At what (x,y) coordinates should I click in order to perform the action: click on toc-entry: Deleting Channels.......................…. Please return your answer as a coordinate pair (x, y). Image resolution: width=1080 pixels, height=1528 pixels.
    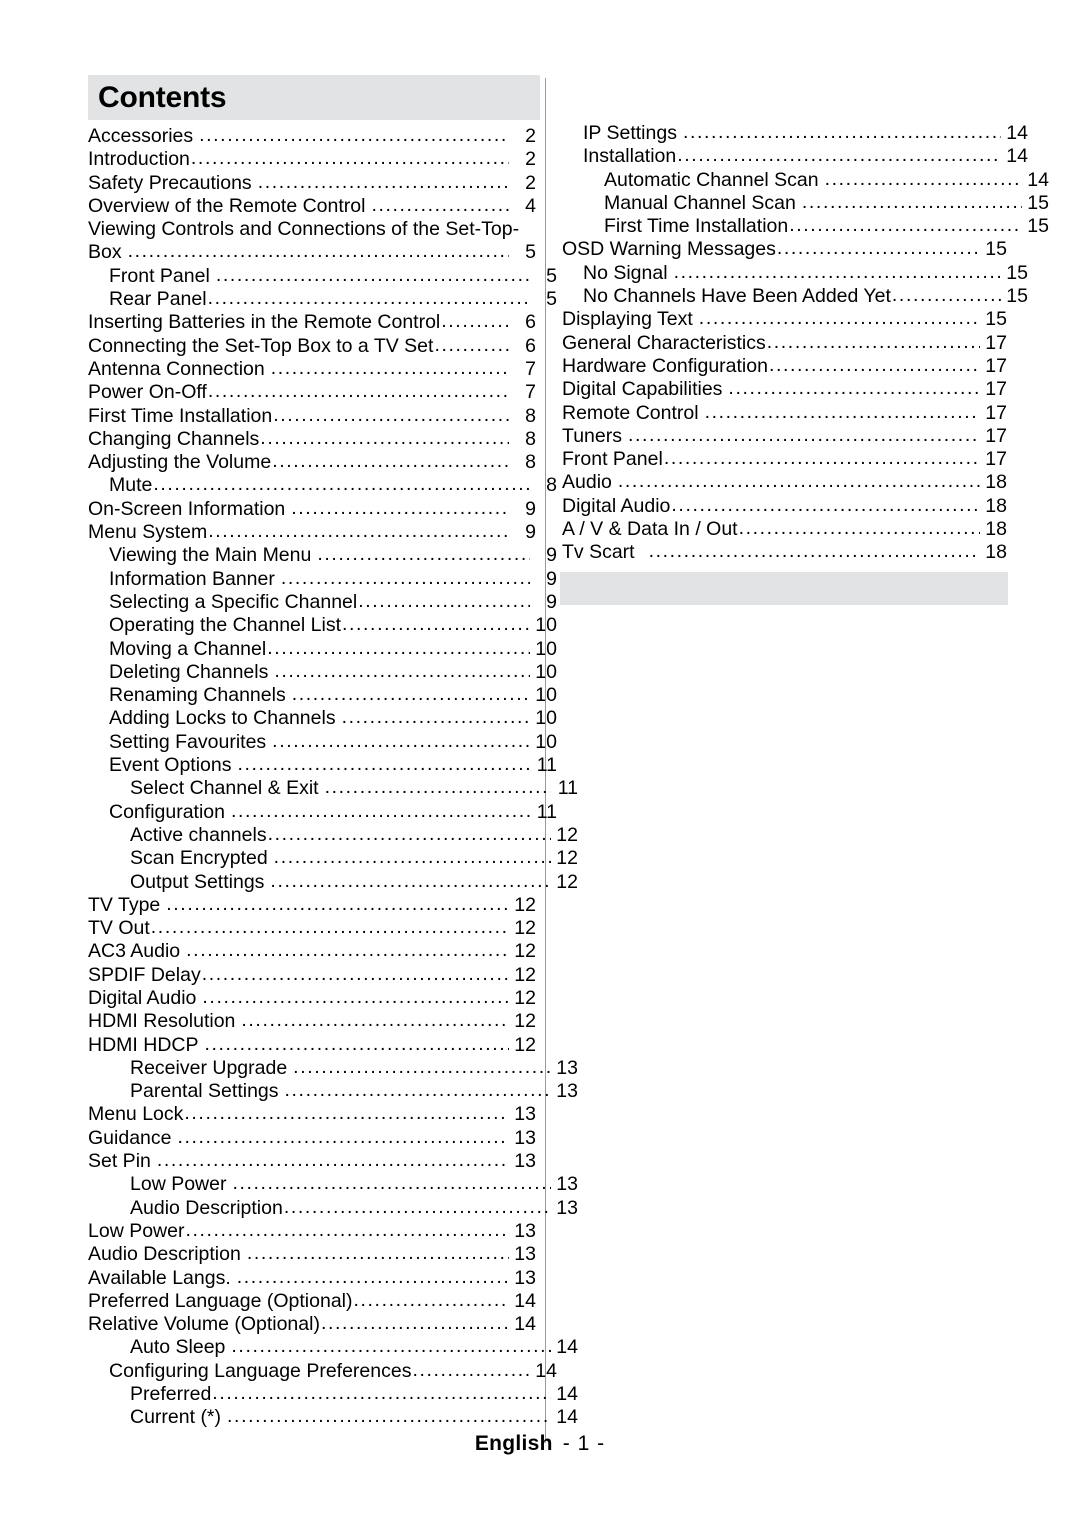
    Looking at the image, I should click on (322, 672).